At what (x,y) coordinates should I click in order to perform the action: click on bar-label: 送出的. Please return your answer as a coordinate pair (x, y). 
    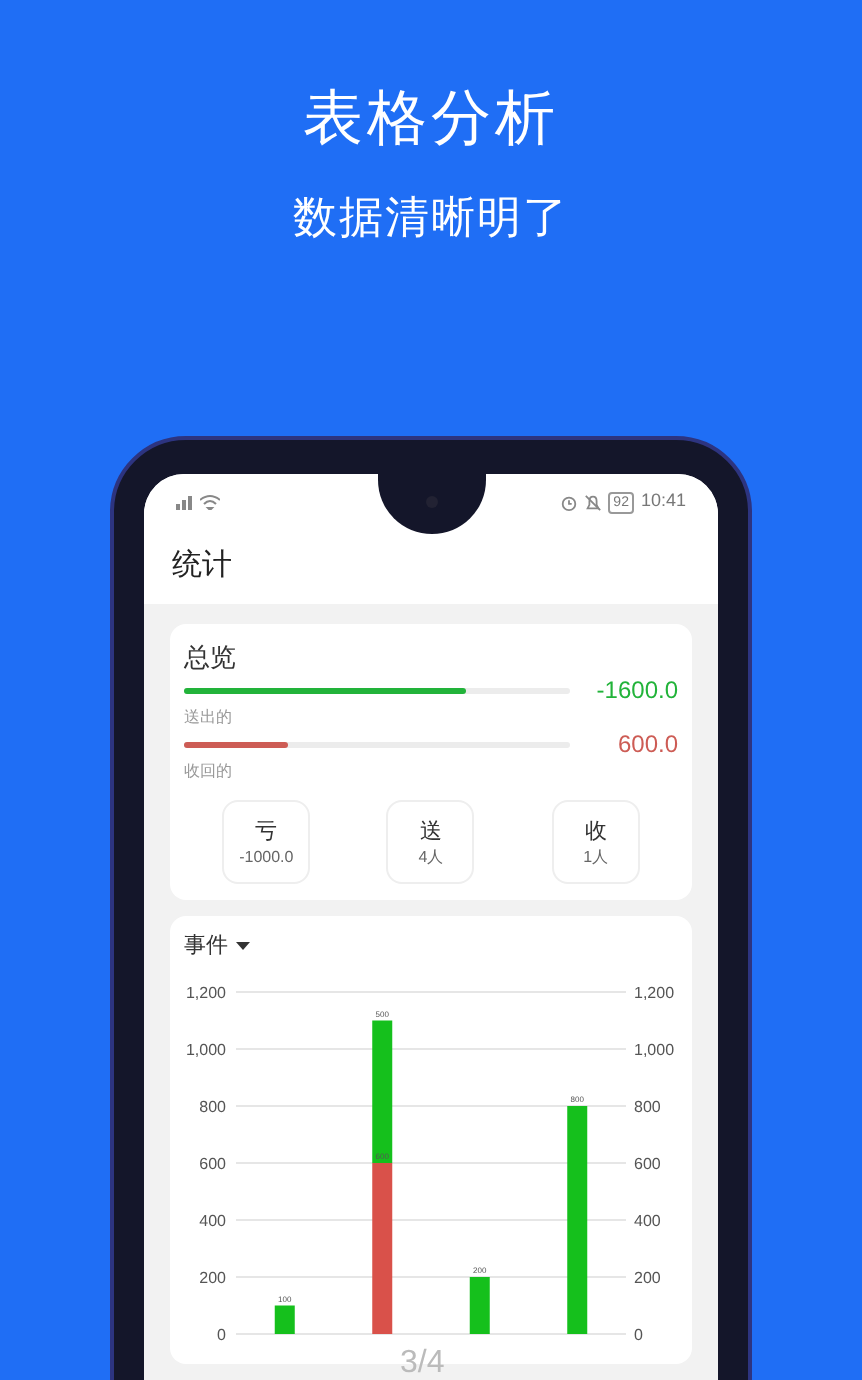
    Looking at the image, I should click on (209, 718).